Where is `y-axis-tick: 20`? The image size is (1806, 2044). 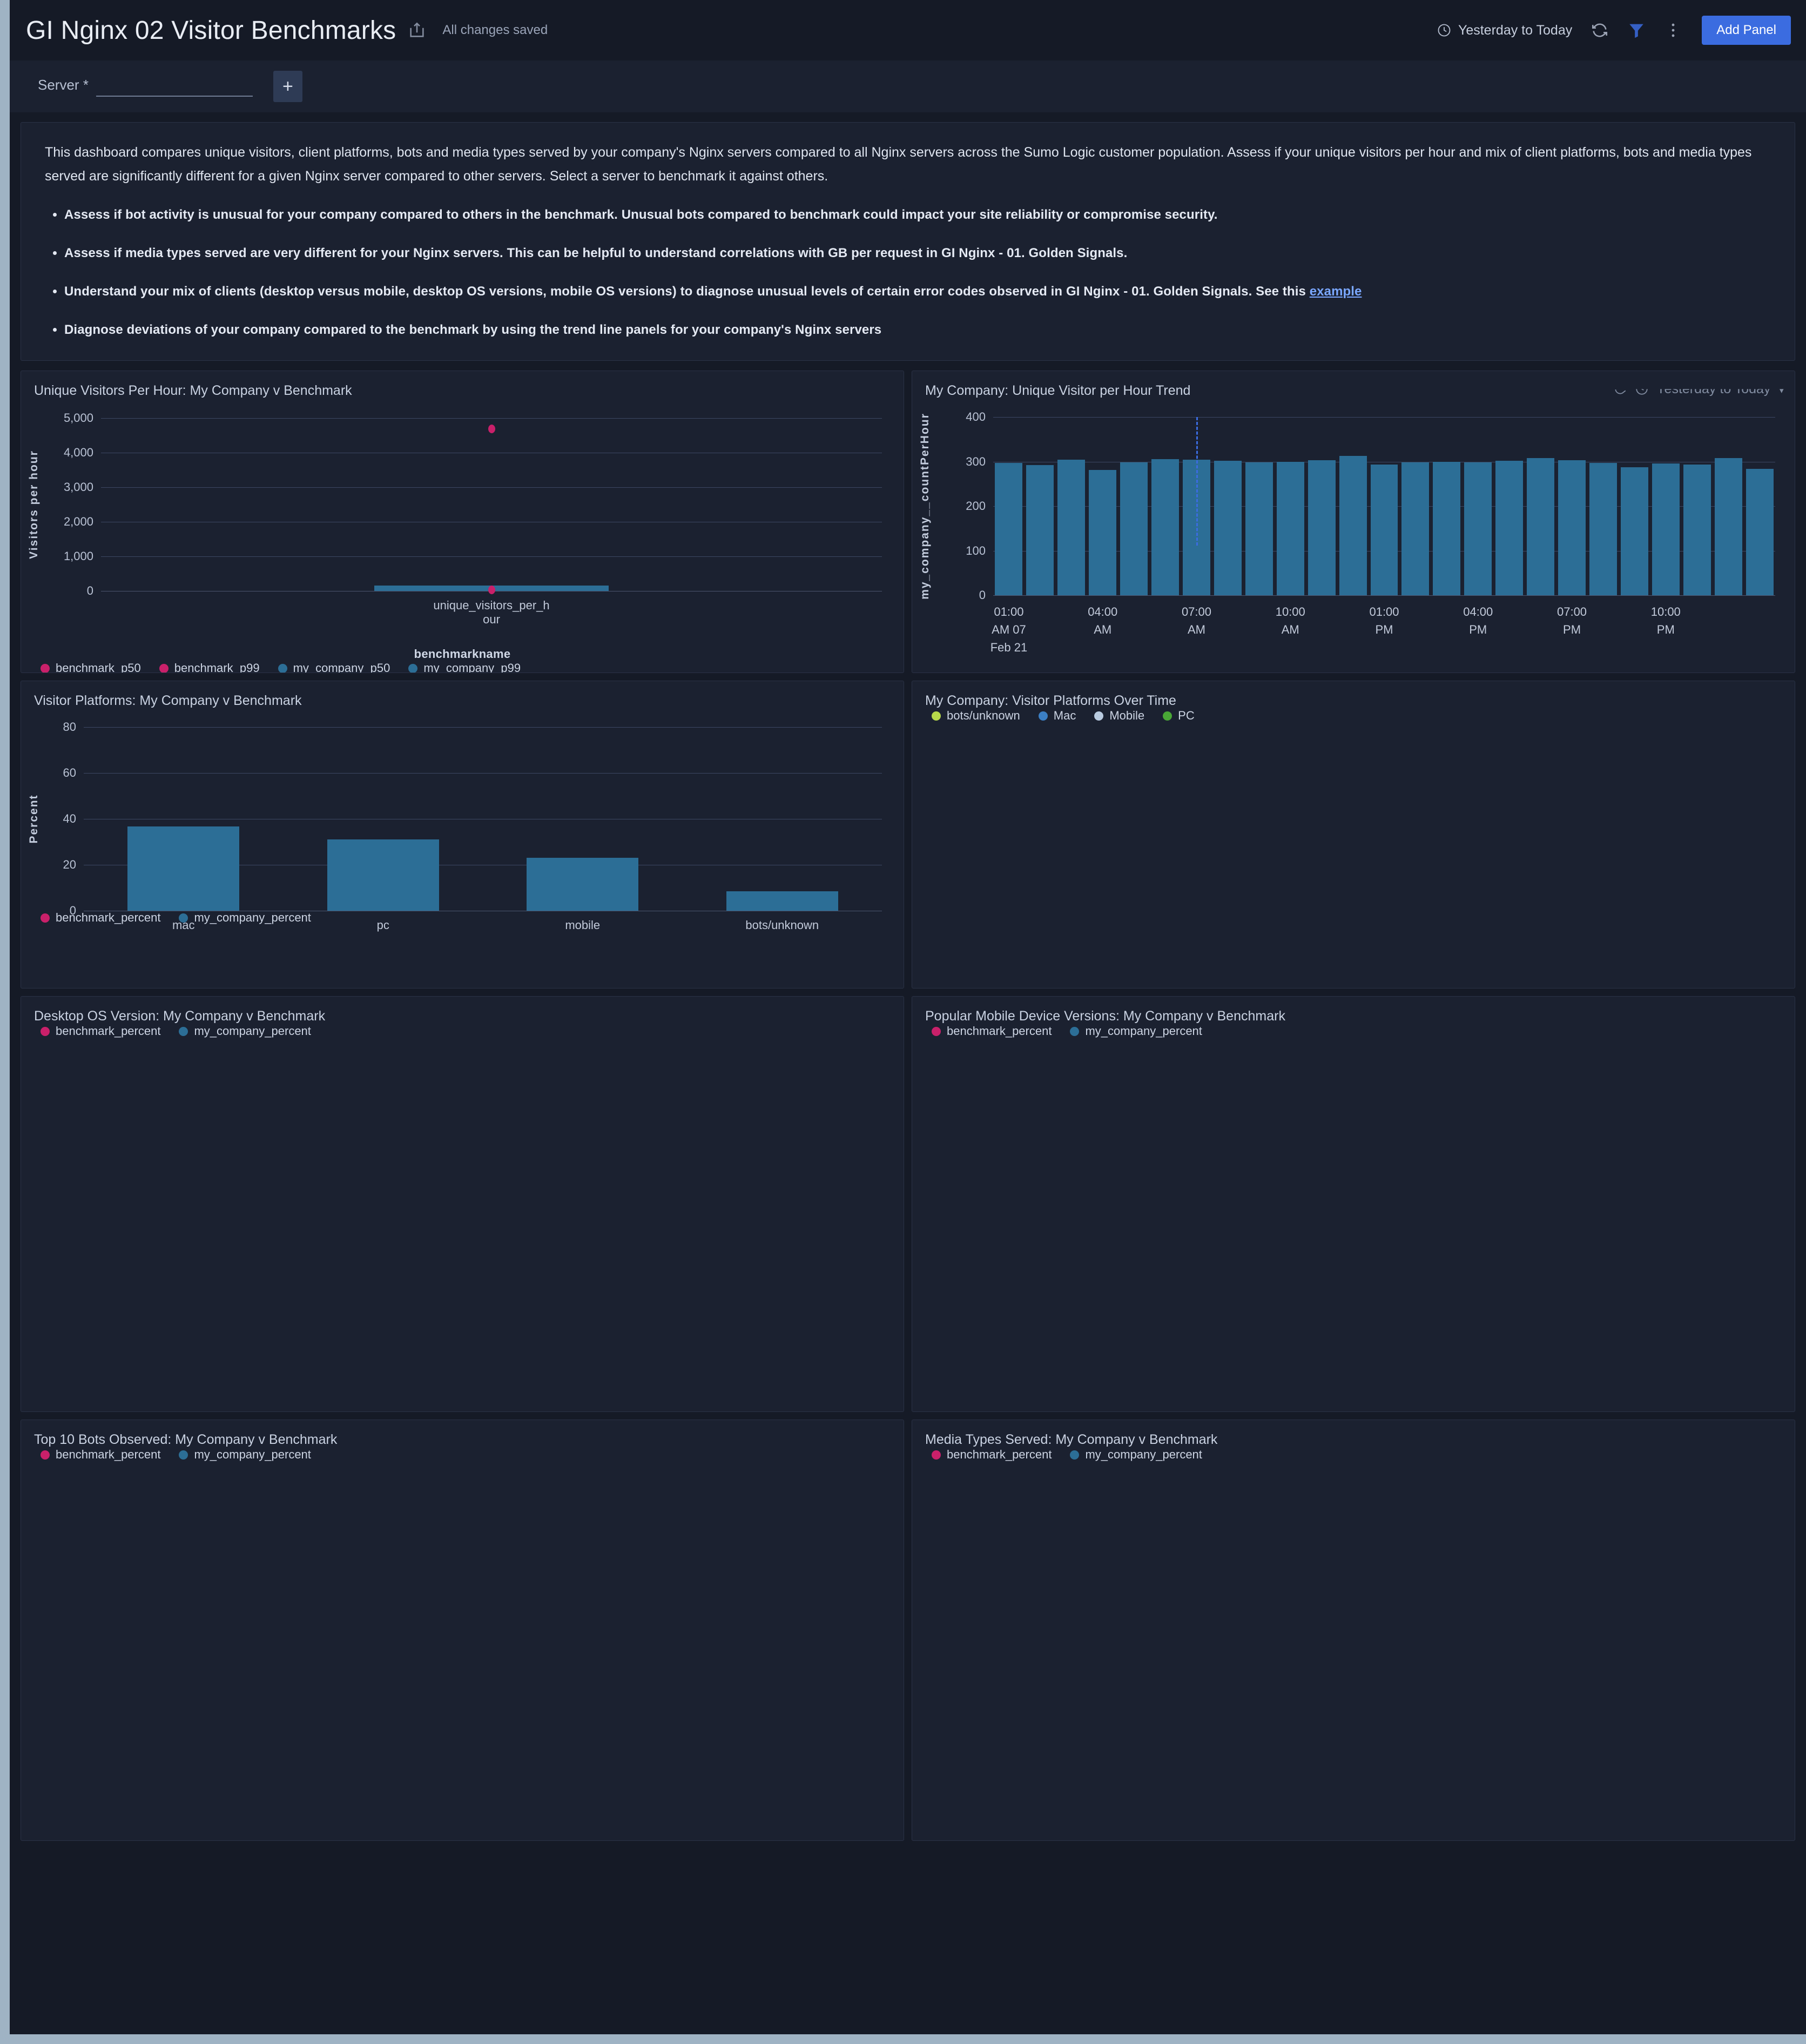 y-axis-tick: 20 is located at coordinates (69, 865).